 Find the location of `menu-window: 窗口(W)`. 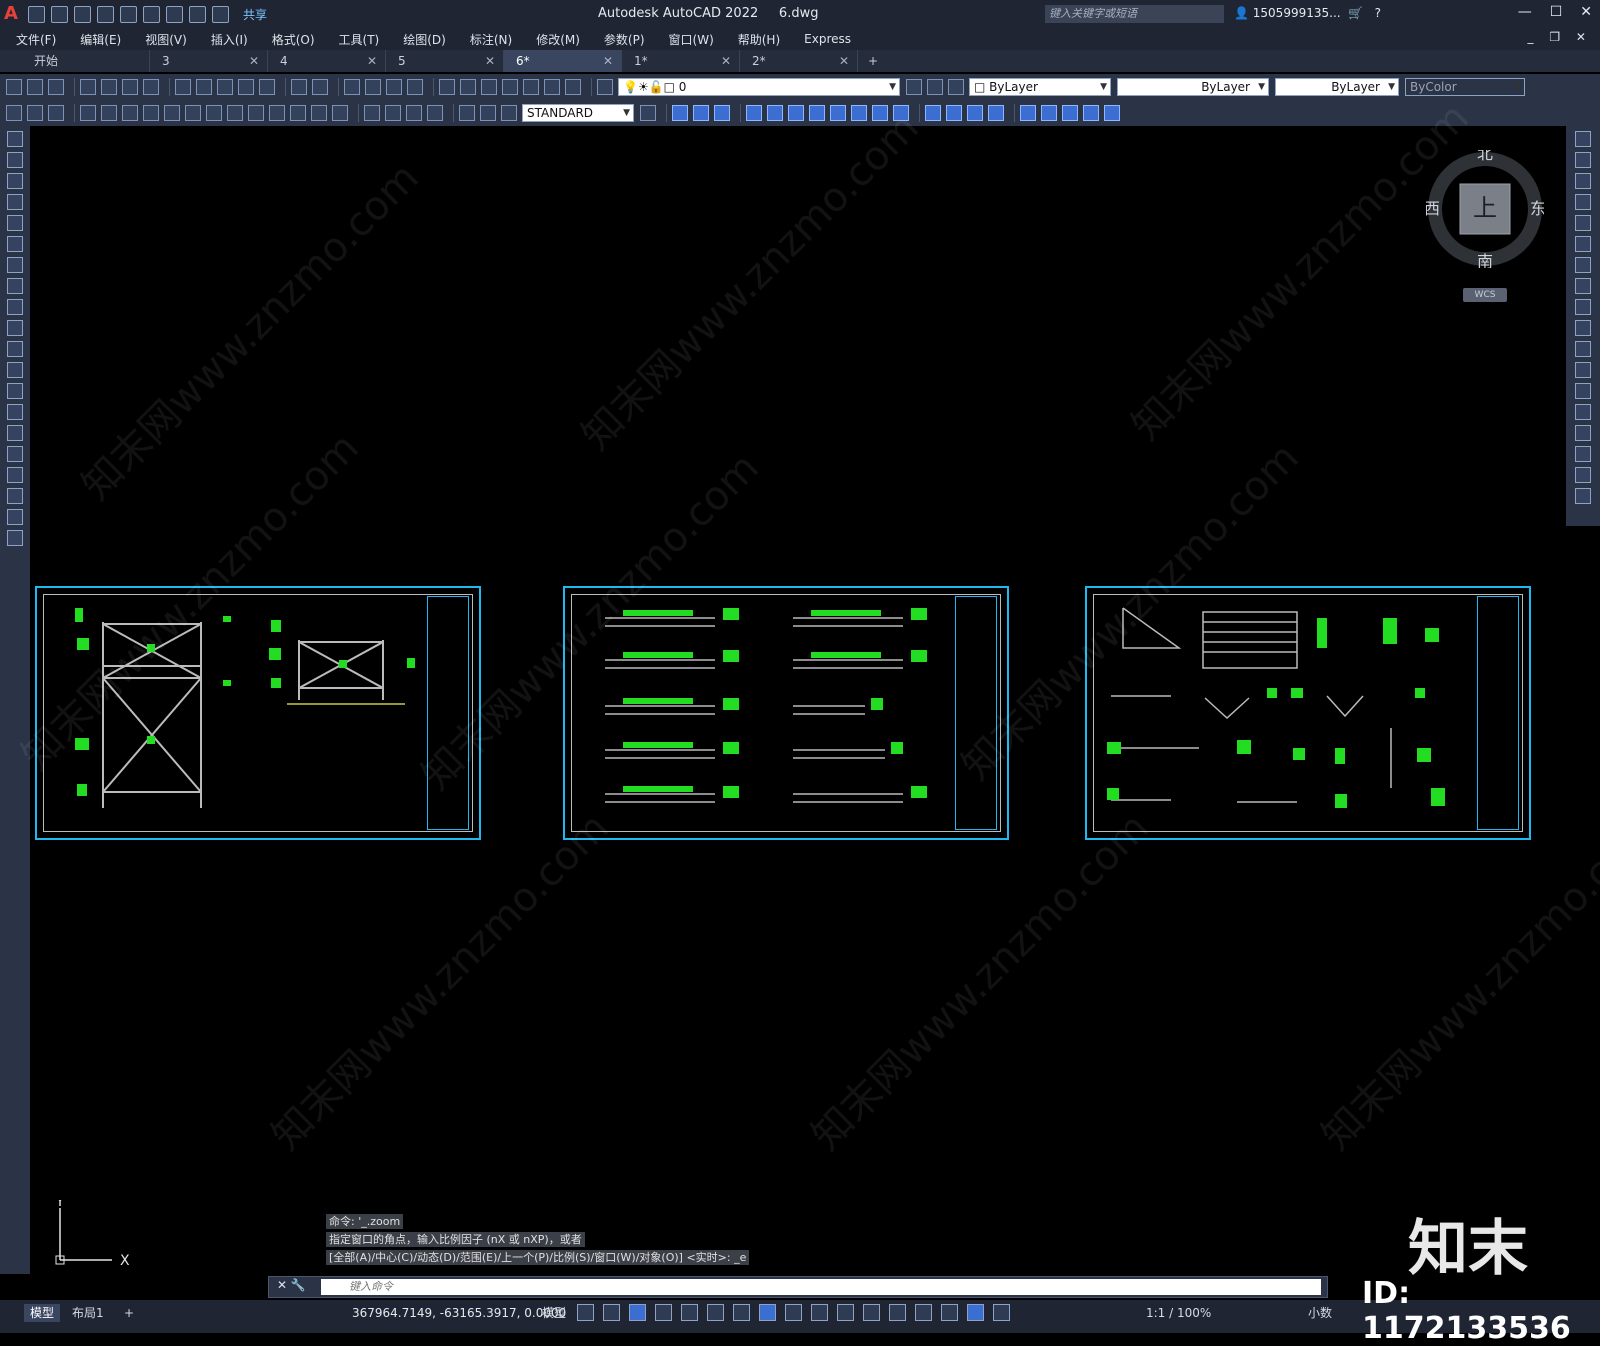

menu-window: 窗口(W) is located at coordinates (691, 39).